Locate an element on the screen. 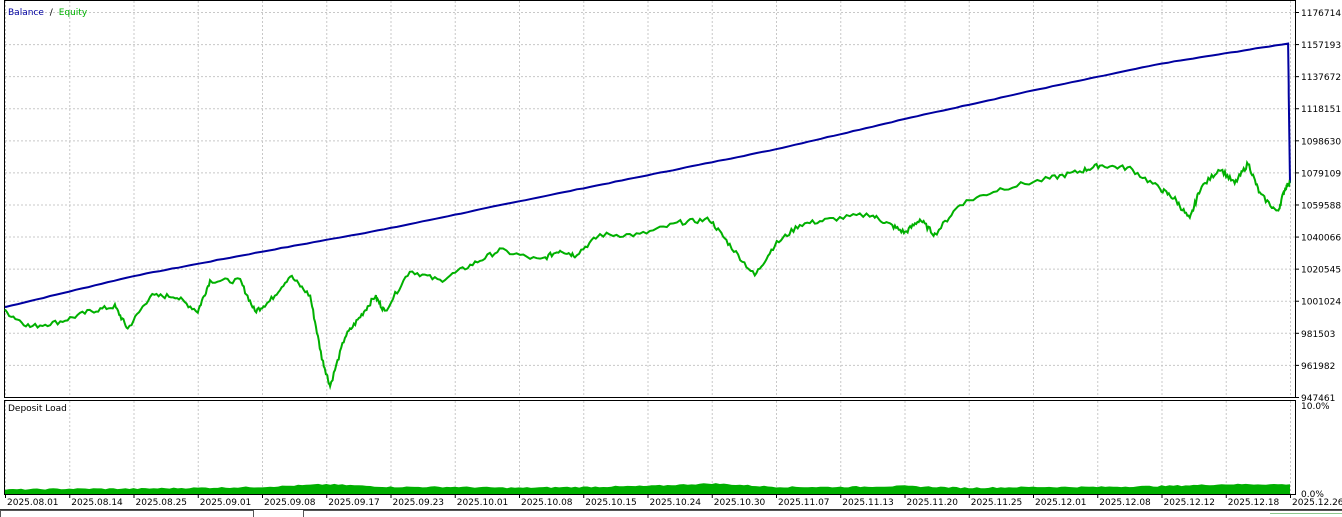  x-tick-label: 2025.12.08 is located at coordinates (1125, 503).